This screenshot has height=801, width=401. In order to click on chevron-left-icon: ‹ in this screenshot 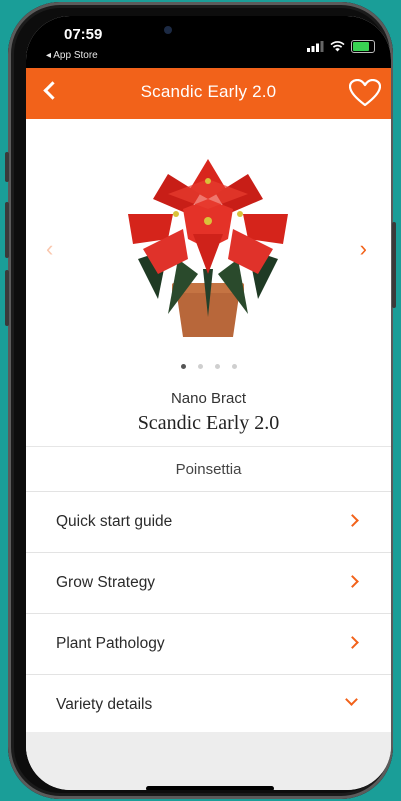, I will do `click(49, 249)`.